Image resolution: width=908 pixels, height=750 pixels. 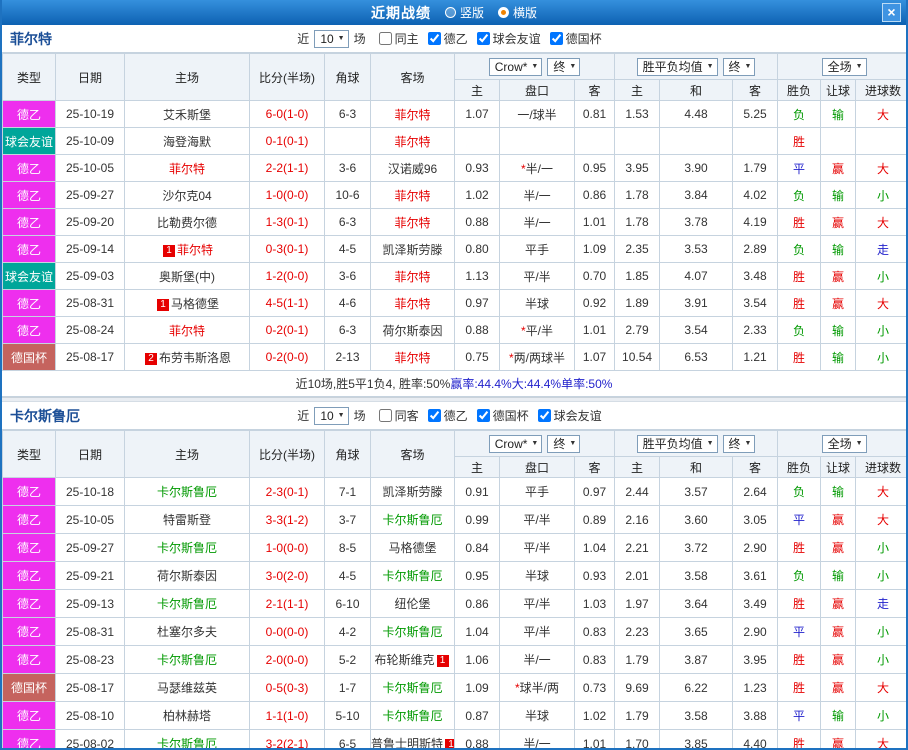 I want to click on europe-draw-odds: 3.58, so click(x=696, y=715).